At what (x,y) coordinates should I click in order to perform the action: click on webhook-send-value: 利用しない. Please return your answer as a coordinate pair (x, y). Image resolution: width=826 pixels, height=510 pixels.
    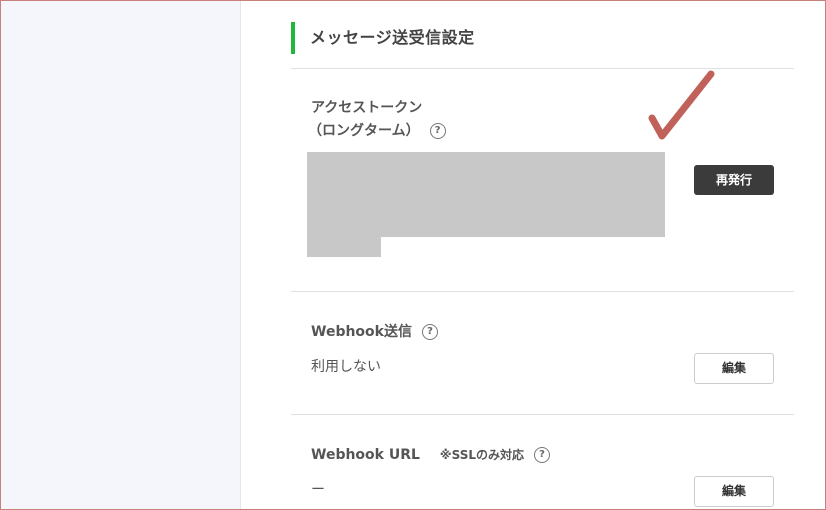
    Looking at the image, I should click on (346, 367).